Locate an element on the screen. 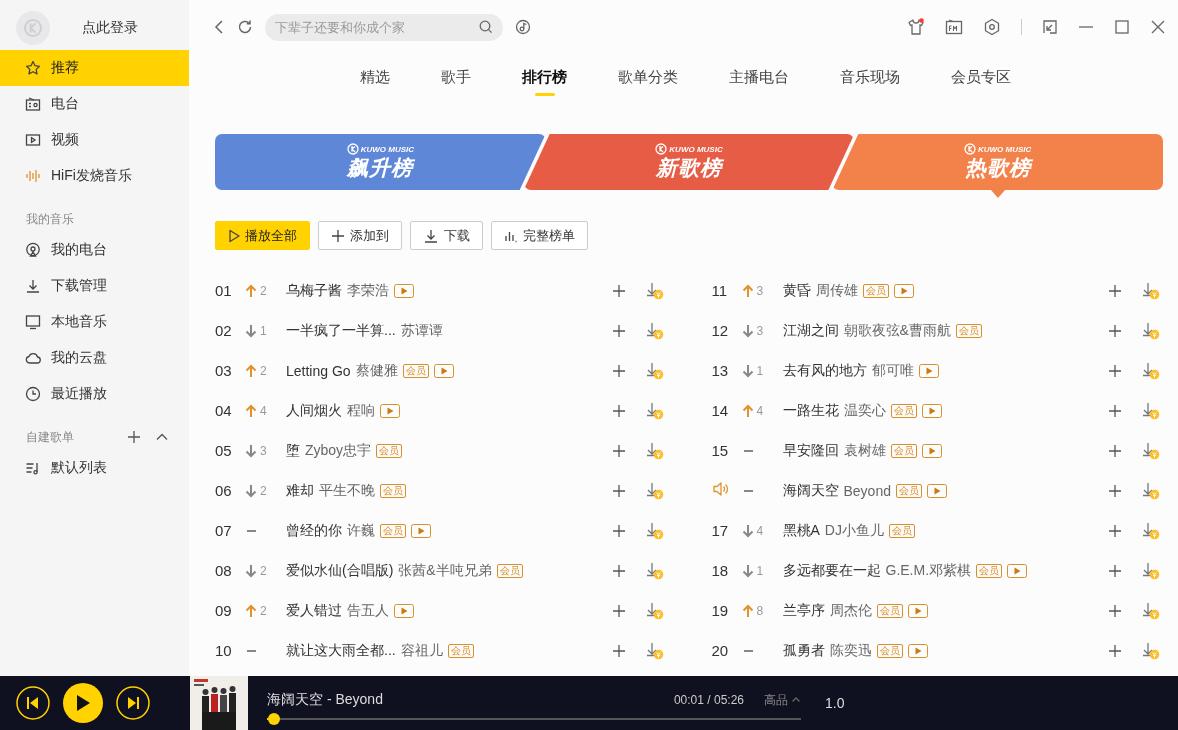  settings-icon is located at coordinates (992, 27).